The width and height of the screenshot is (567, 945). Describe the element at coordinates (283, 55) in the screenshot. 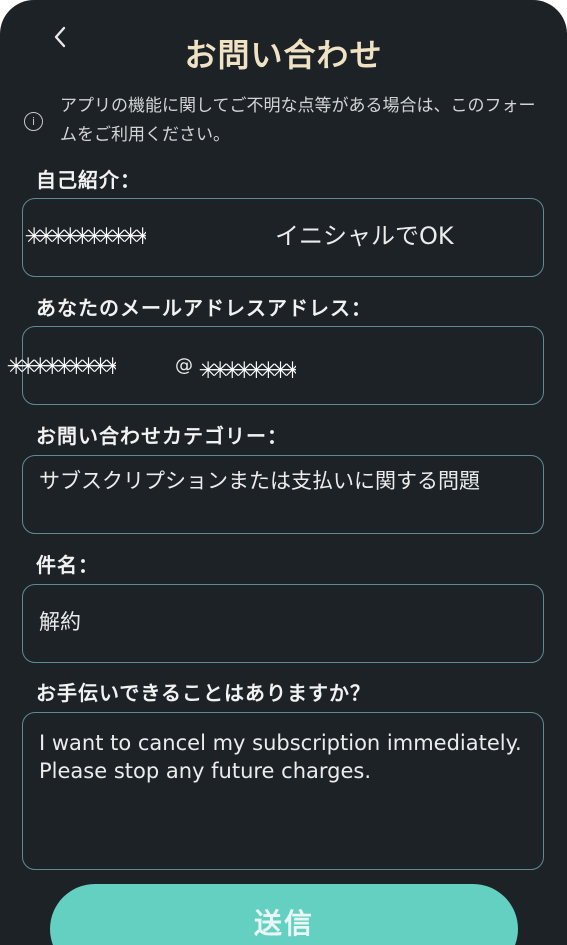

I see `page-title: お問い合わせ` at that location.